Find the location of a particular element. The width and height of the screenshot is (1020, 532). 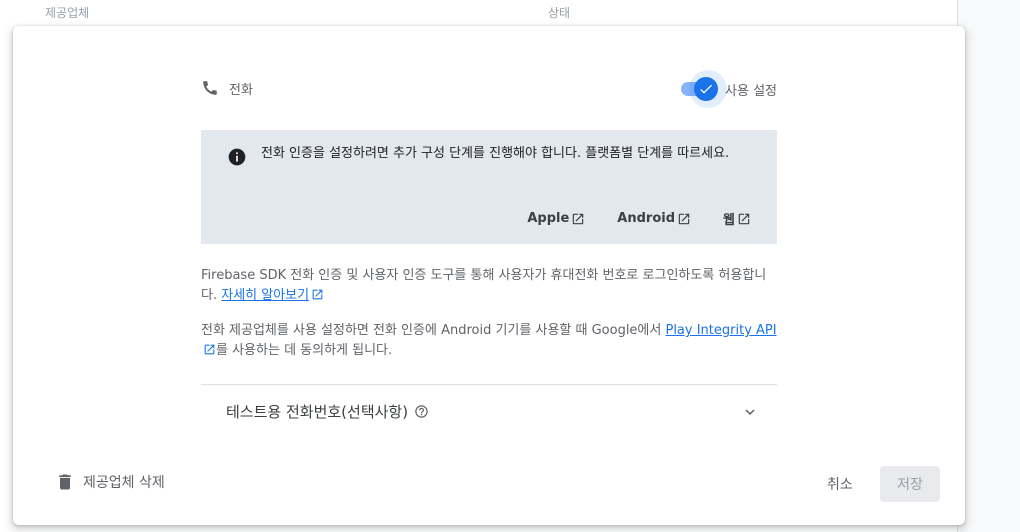

test-phone-numbers-expander: 테스트용 전화번호(선택사항) is located at coordinates (489, 411).